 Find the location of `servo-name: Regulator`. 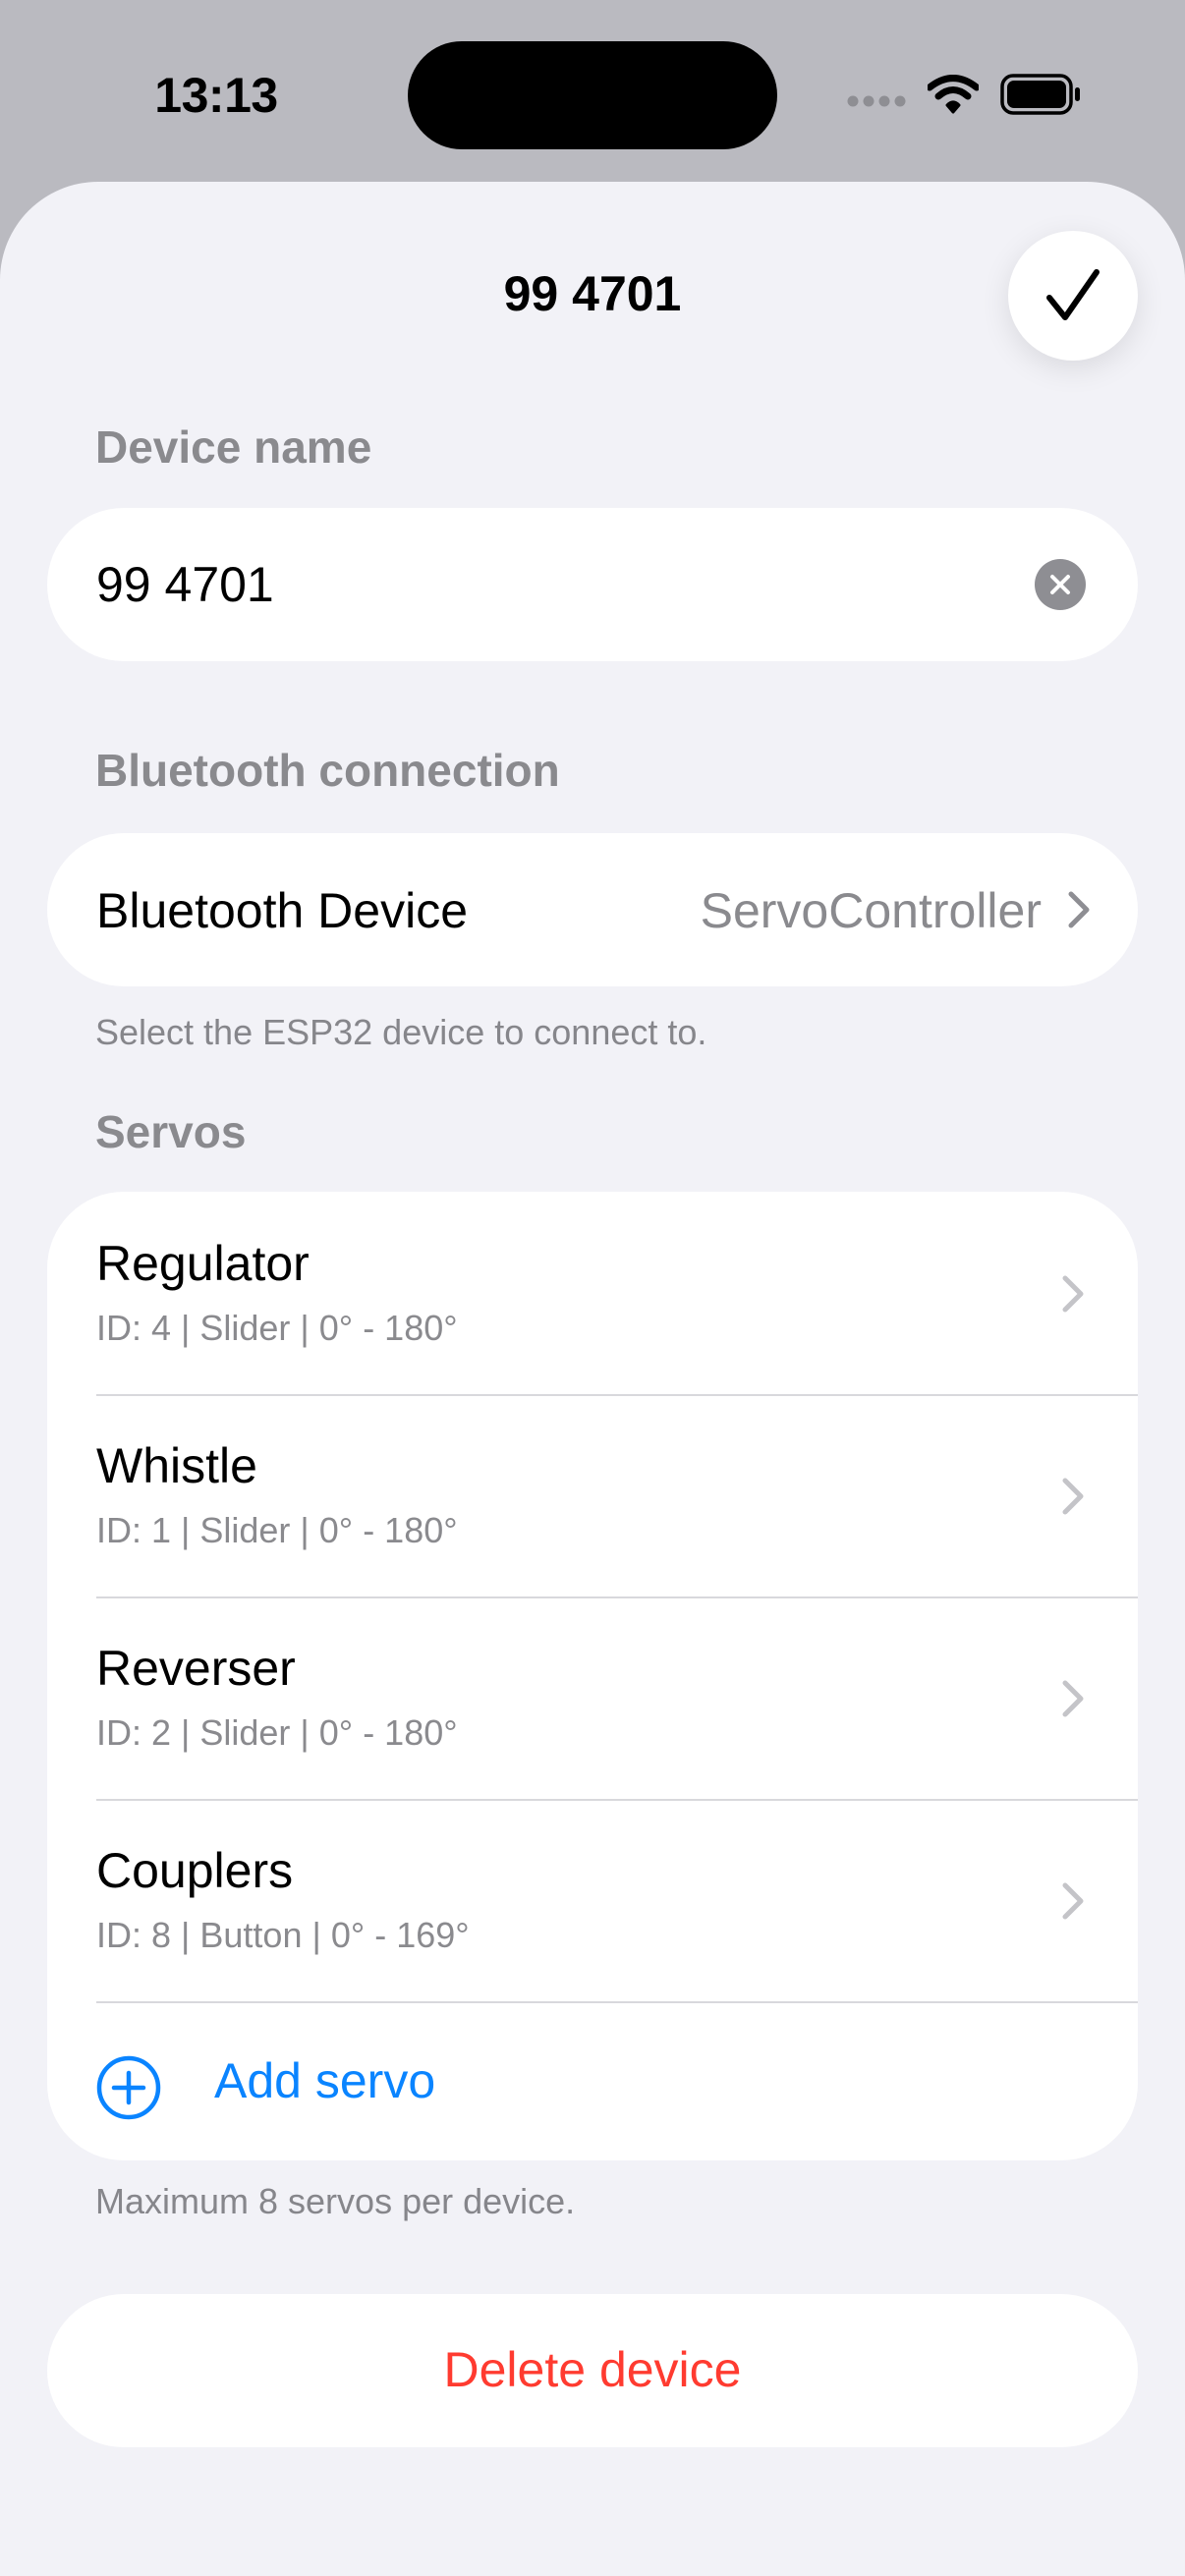

servo-name: Regulator is located at coordinates (203, 1263).